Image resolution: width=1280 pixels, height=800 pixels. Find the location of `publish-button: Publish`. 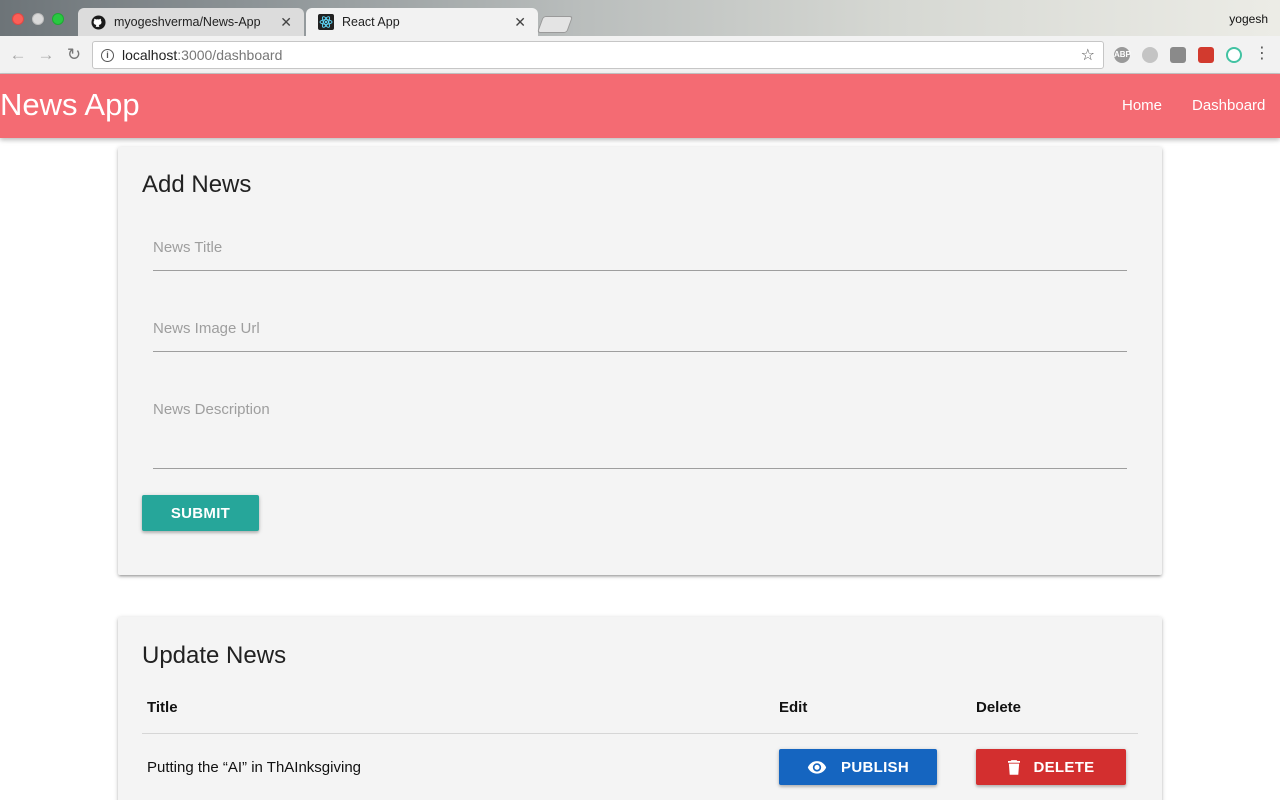

publish-button: Publish is located at coordinates (858, 767).